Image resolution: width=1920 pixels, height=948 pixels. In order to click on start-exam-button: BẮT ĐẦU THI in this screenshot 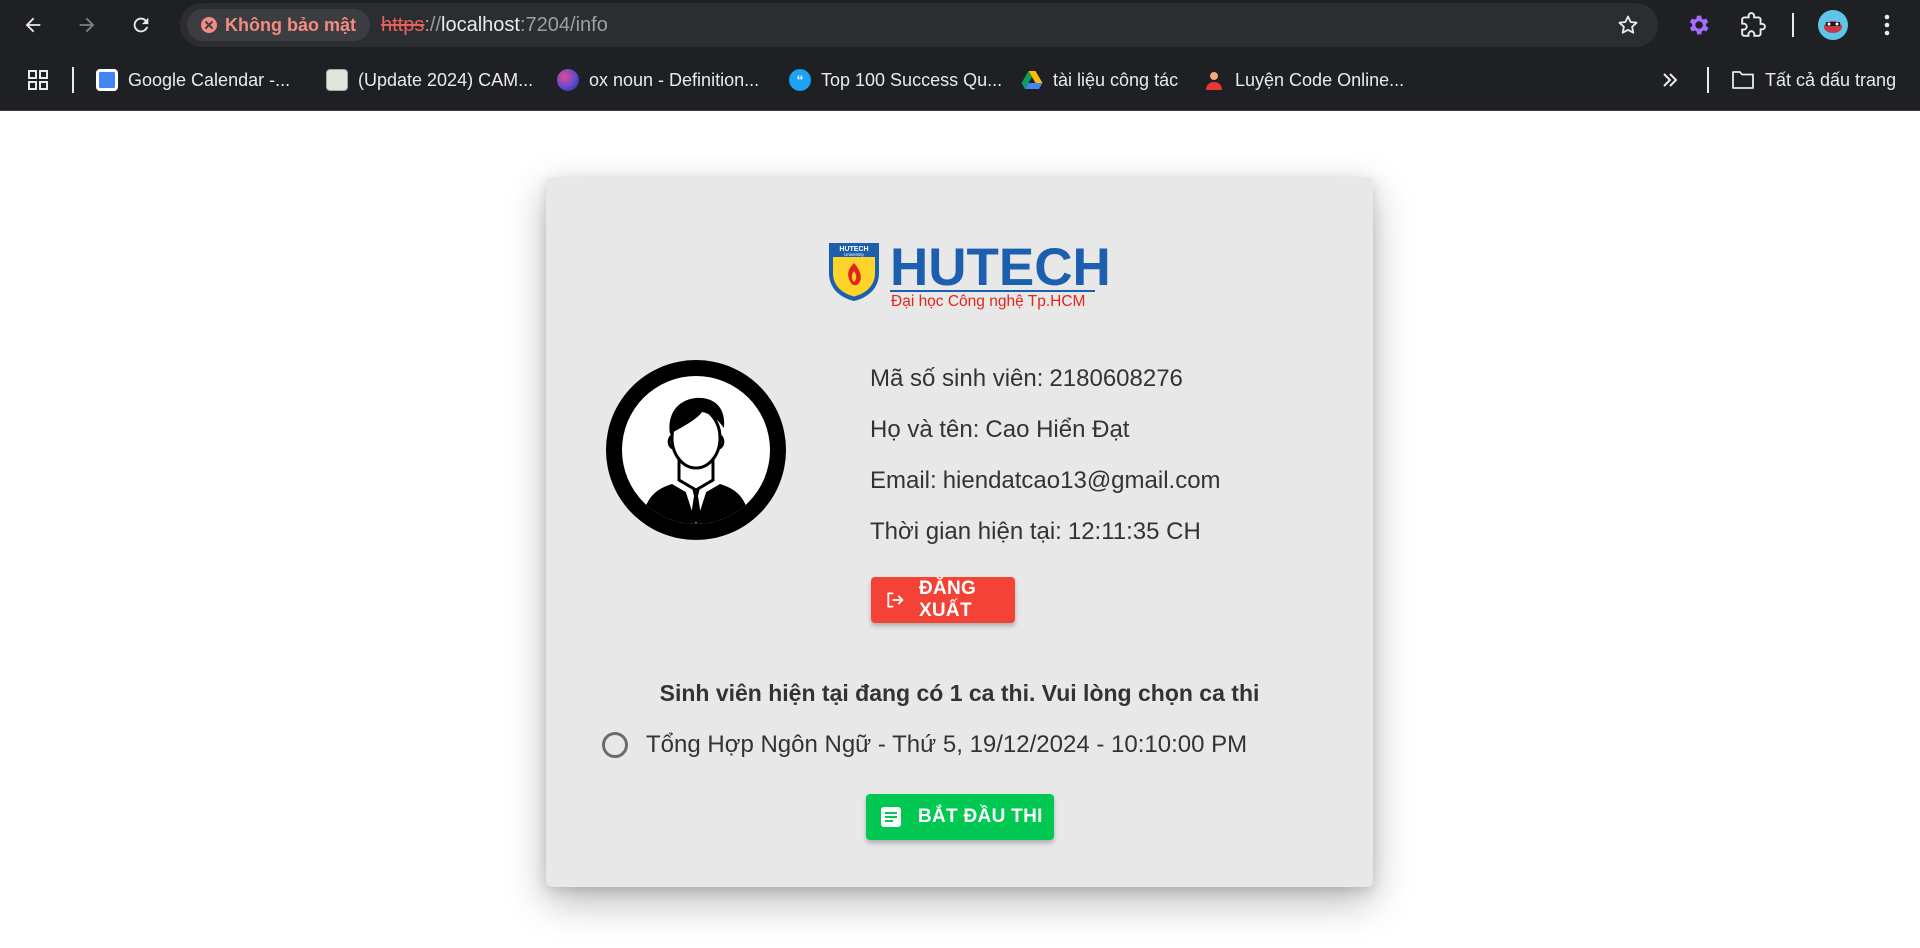, I will do `click(960, 817)`.